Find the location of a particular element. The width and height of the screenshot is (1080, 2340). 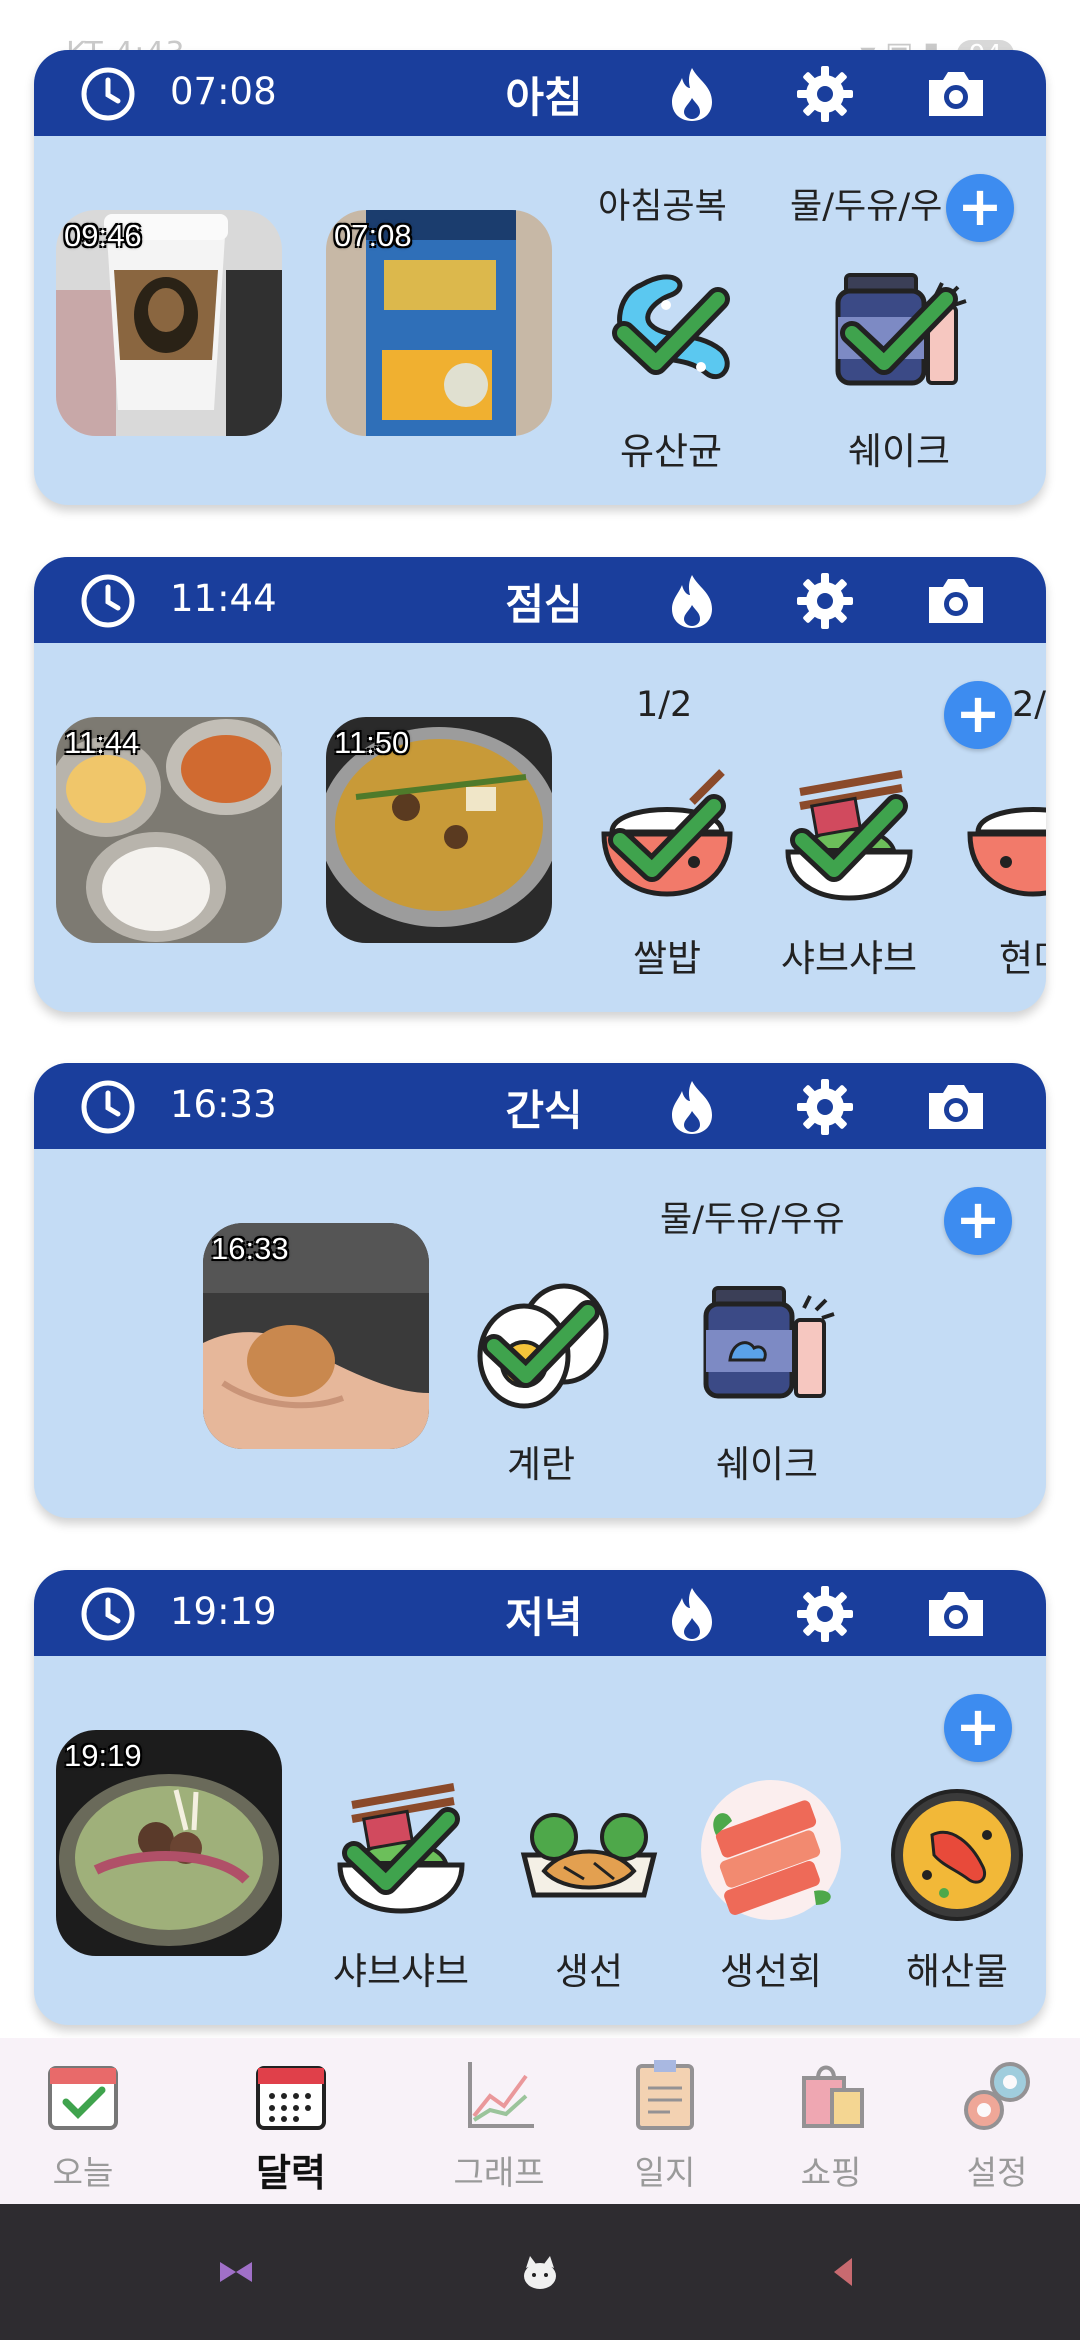

today-calendar-icon is located at coordinates (83, 2098).